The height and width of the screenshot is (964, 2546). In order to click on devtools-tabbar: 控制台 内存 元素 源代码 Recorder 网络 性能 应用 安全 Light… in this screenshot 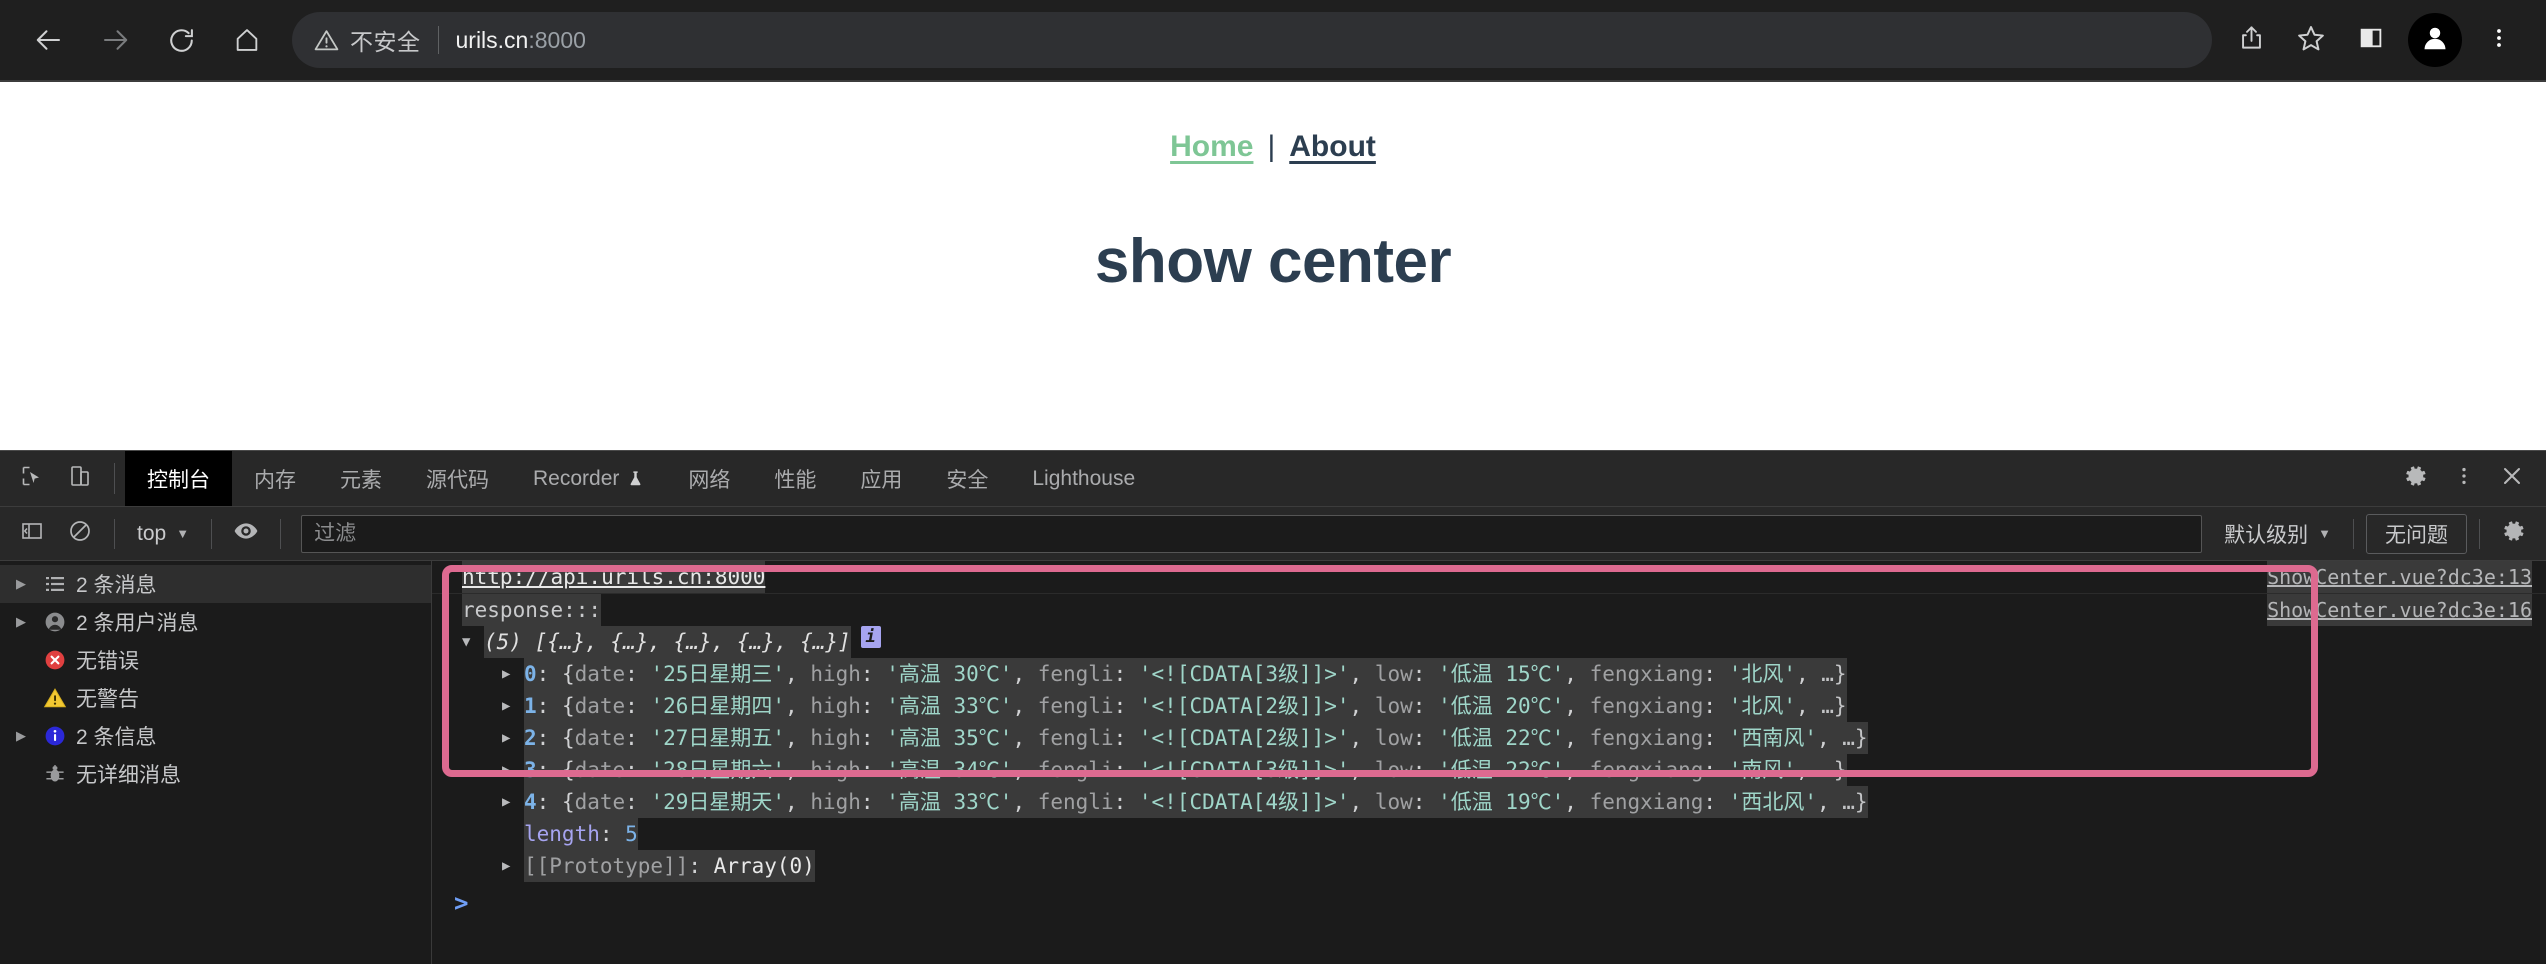, I will do `click(1273, 479)`.